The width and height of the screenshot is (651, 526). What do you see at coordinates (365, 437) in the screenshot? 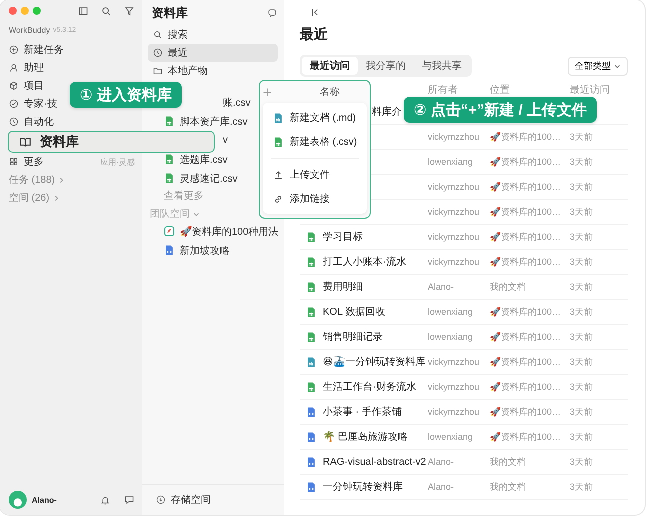
I see `file-name: 🌴 巴厘岛旅游攻略` at bounding box center [365, 437].